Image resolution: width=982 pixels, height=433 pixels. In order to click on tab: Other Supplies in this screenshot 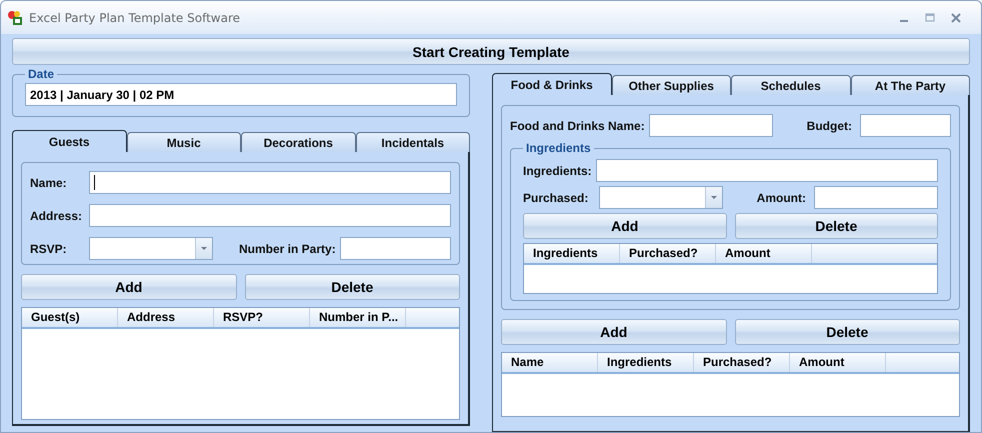, I will do `click(671, 85)`.